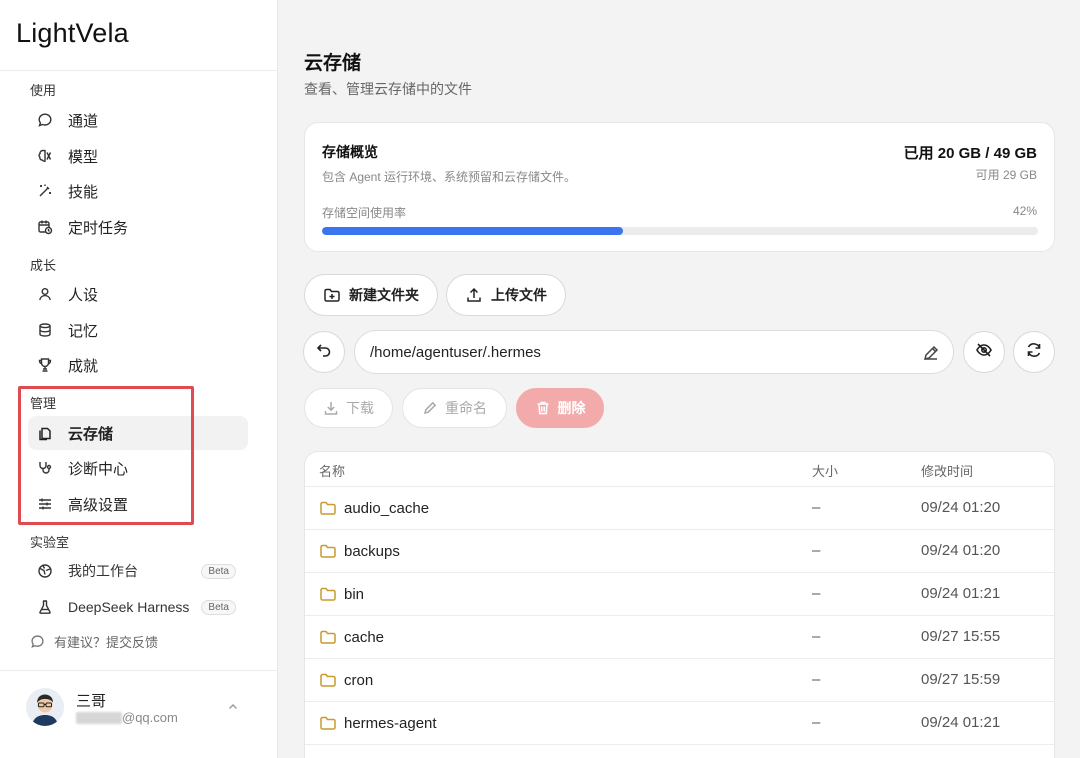 This screenshot has height=758, width=1080. I want to click on folder-plus-icon, so click(332, 295).